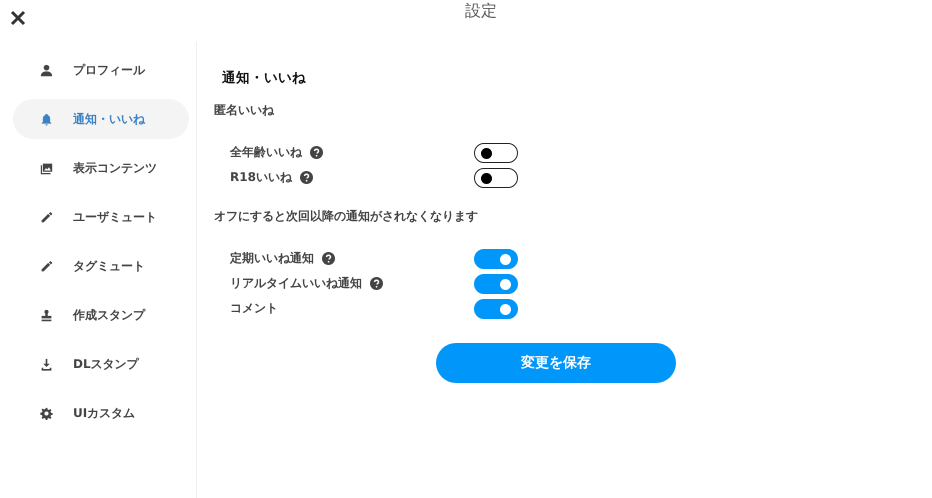 The height and width of the screenshot is (498, 932). I want to click on sidebar-item: 表示コンテンツ, so click(101, 168).